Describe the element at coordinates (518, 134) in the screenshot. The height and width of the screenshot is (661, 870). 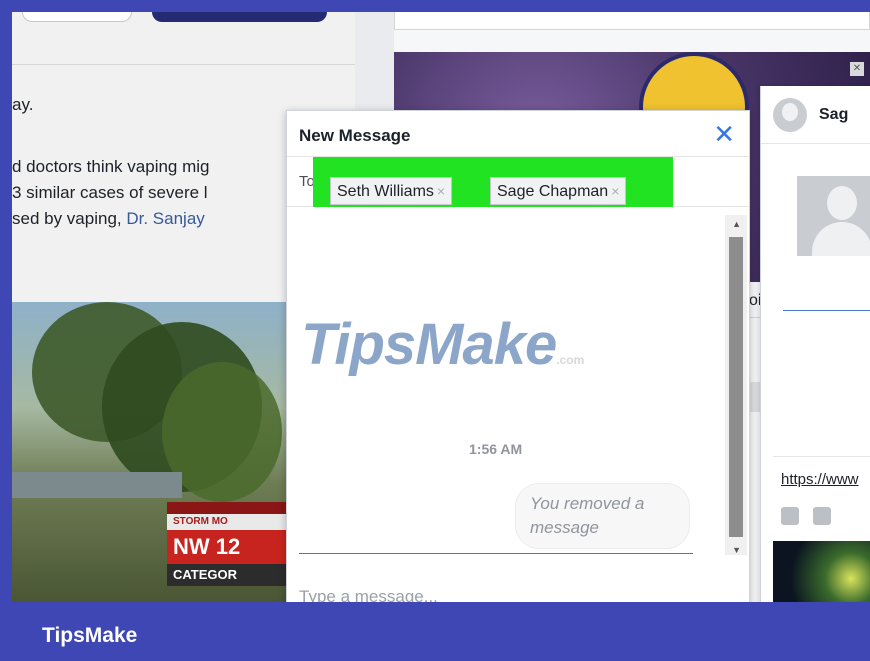
I see `dialog-header: New Message ✕` at that location.